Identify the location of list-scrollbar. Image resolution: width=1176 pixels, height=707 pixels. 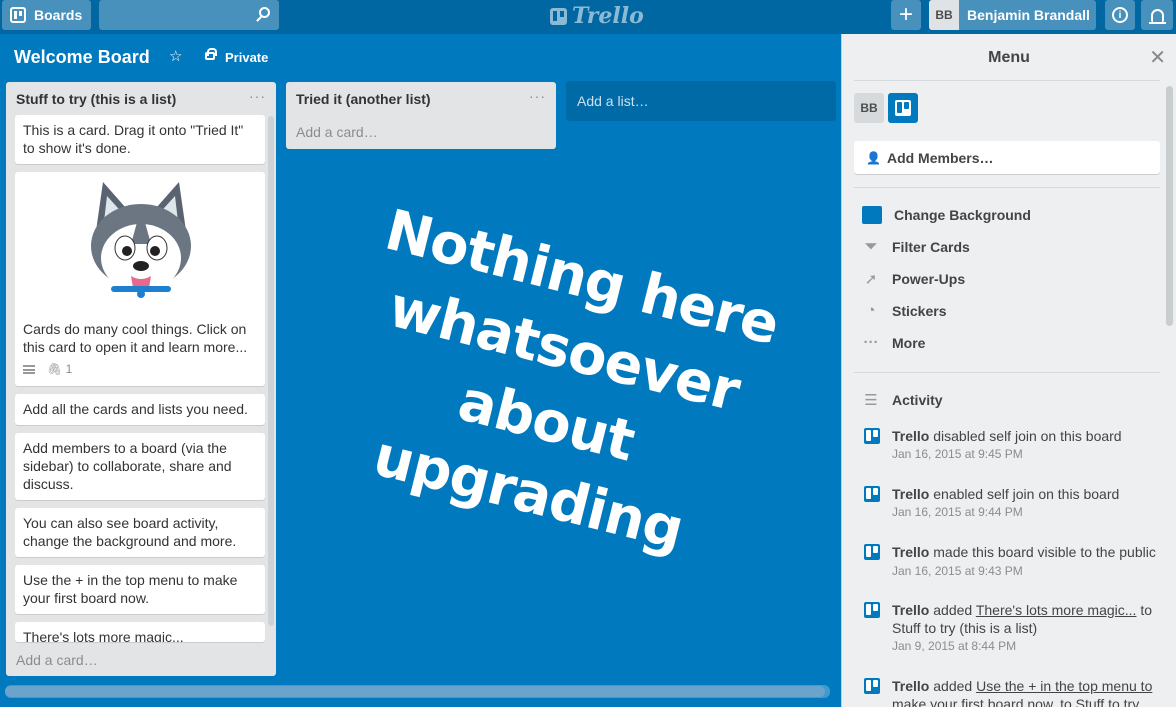
(271, 371).